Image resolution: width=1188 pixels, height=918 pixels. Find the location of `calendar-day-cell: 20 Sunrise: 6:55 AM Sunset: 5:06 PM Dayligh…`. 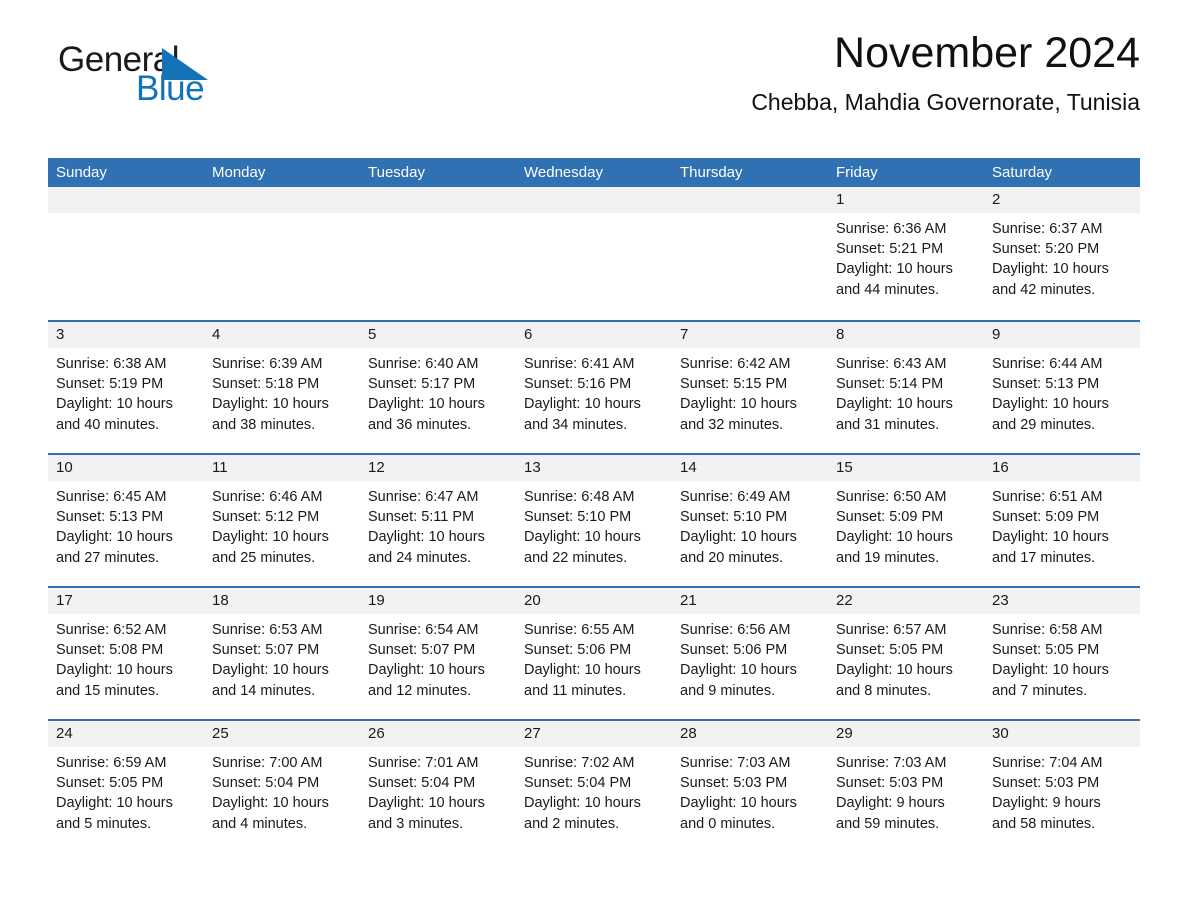

calendar-day-cell: 20 Sunrise: 6:55 AM Sunset: 5:06 PM Dayligh… is located at coordinates (594, 653).